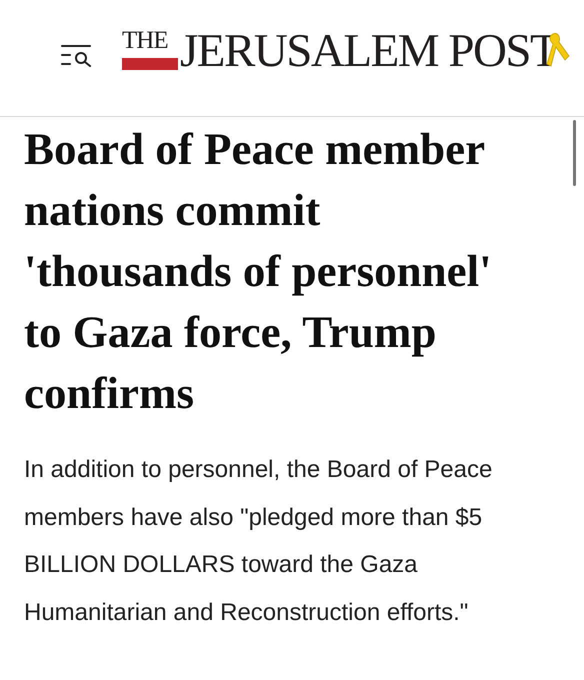 Image resolution: width=584 pixels, height=680 pixels. I want to click on logo: THE JERUSALEM POST, so click(347, 51).